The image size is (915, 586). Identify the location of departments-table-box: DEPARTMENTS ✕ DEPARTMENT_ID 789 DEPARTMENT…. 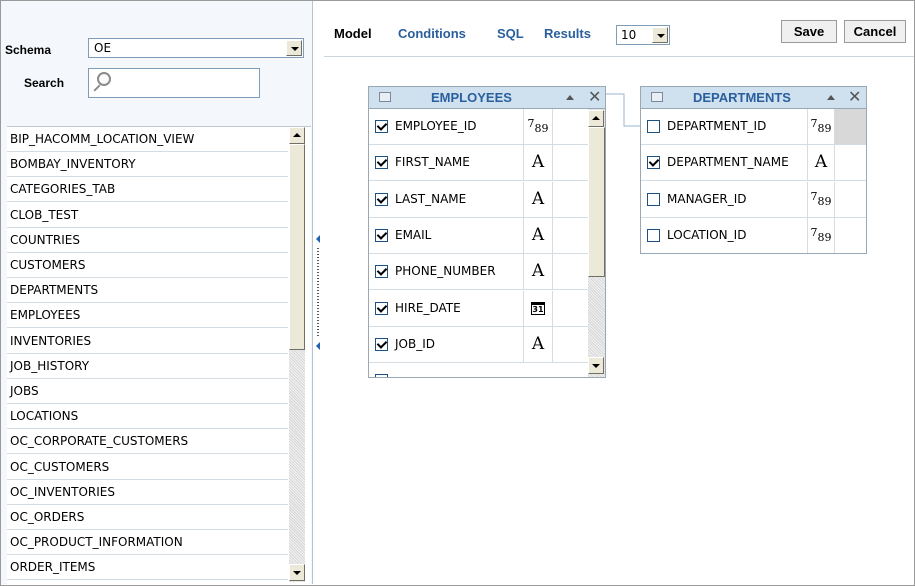
(753, 170).